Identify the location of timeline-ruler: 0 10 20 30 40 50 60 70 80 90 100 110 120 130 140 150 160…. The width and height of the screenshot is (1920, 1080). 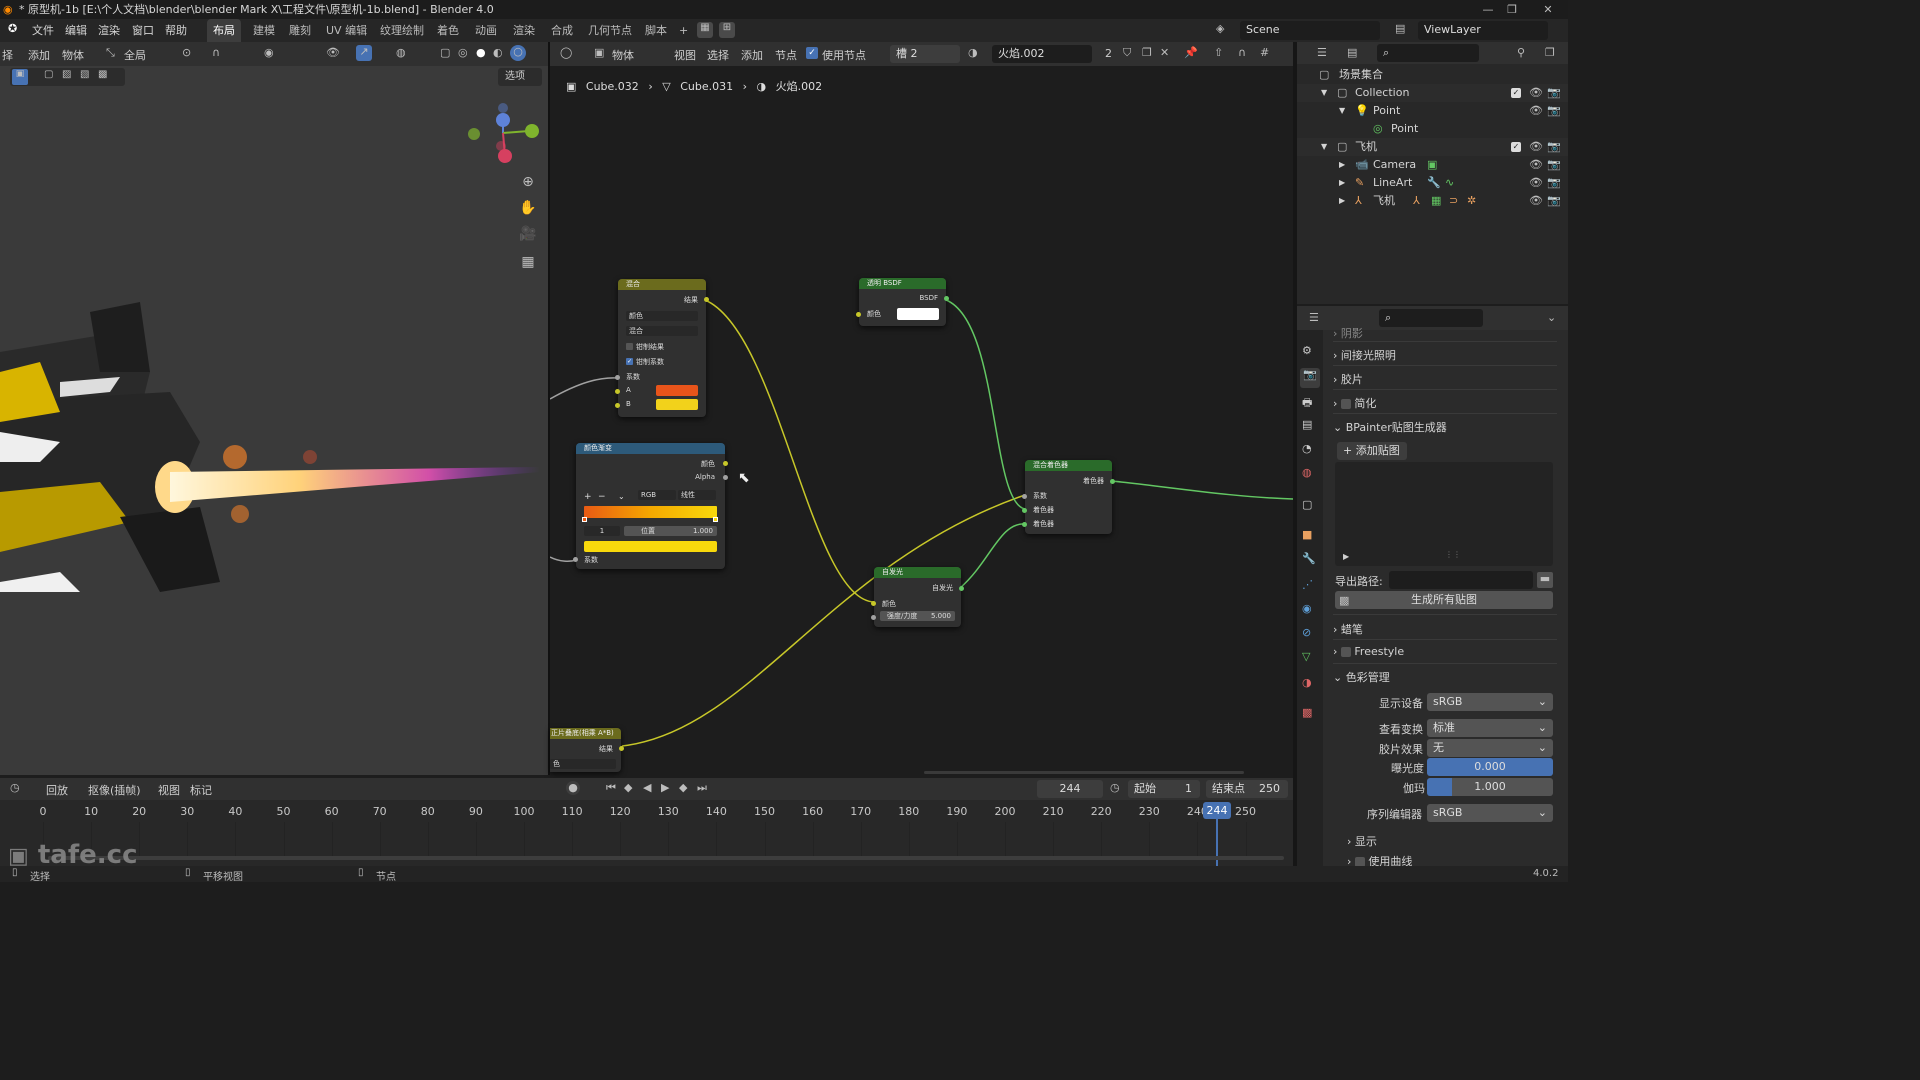
(646, 822).